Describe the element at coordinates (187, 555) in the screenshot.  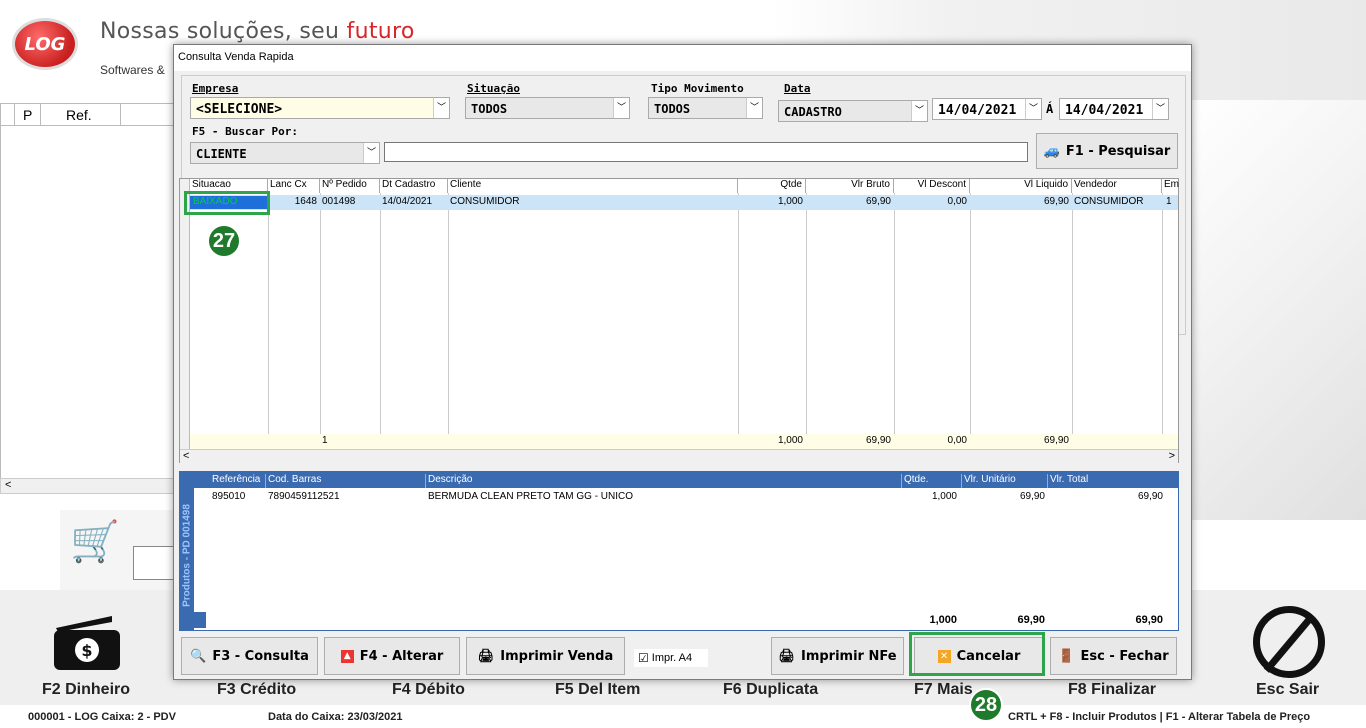
I see `items-side-label: Produtos - PD 001498` at that location.